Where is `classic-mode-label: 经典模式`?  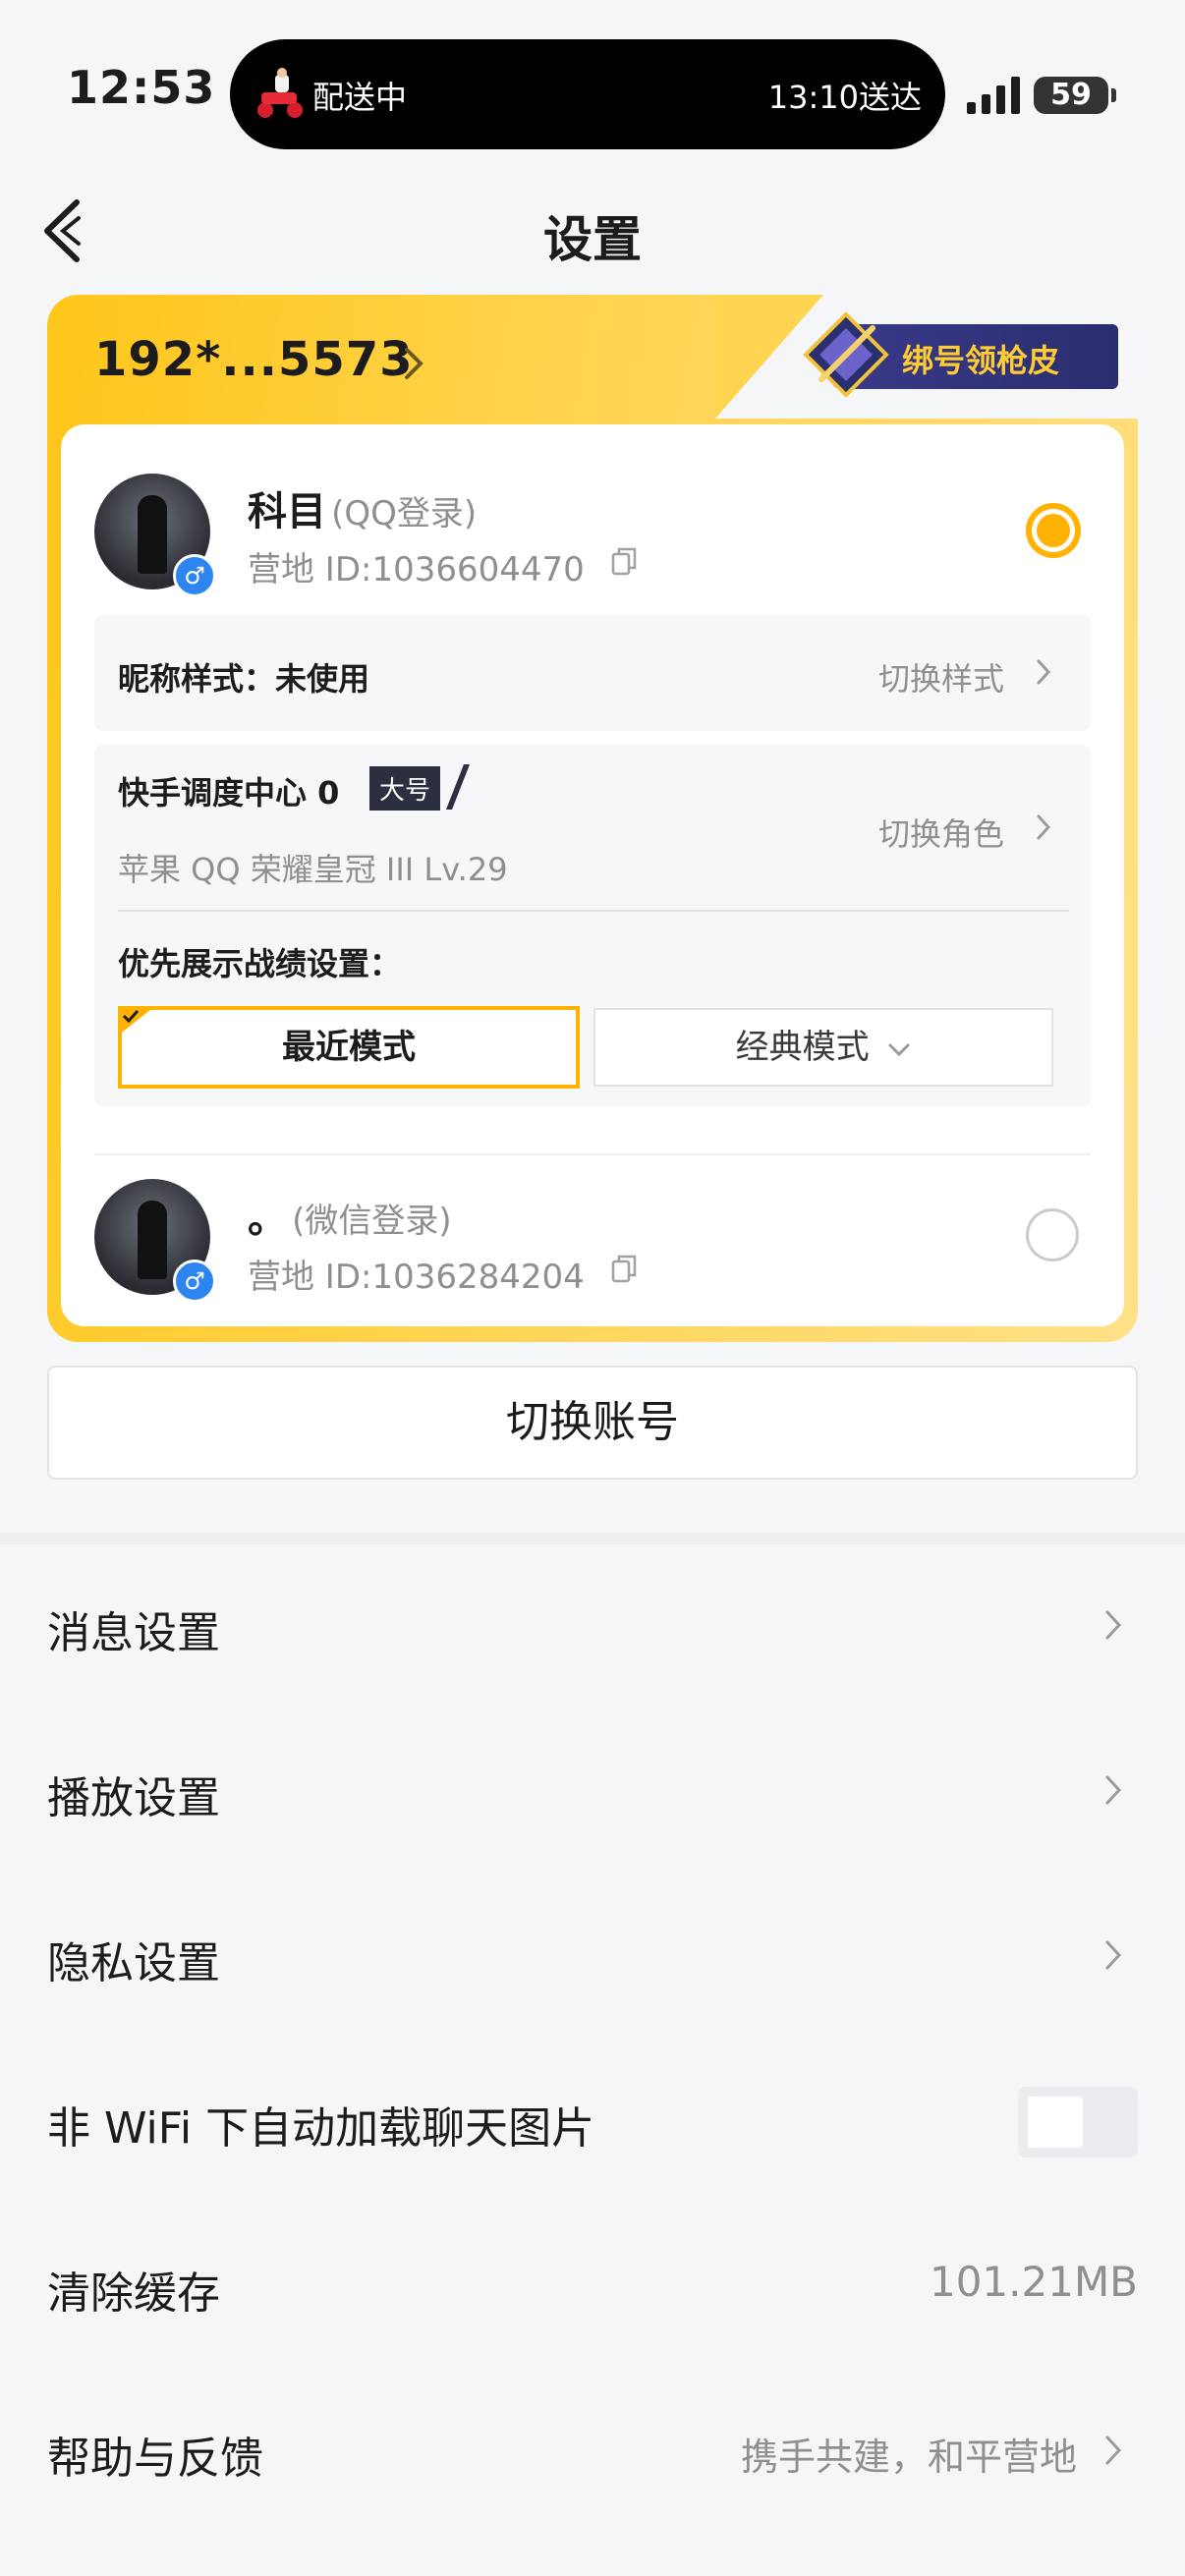
classic-mode-label: 经典模式 is located at coordinates (803, 1047).